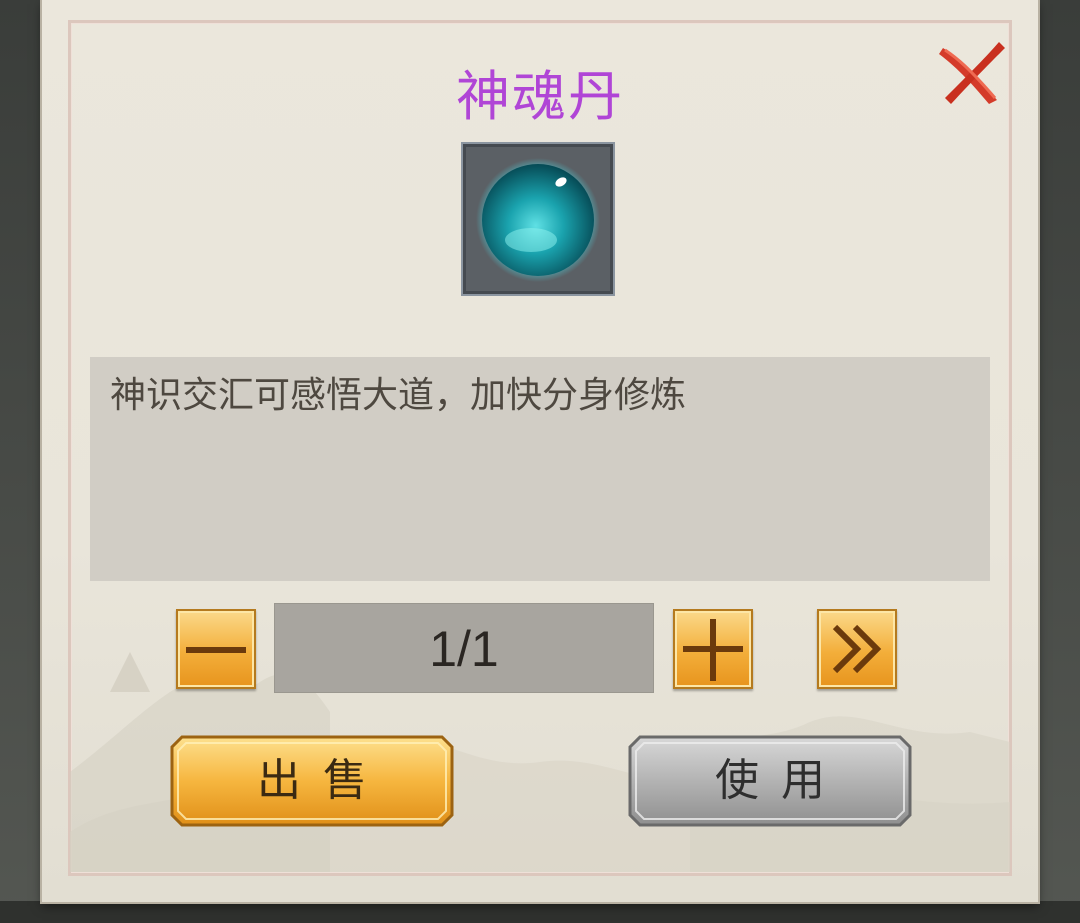  Describe the element at coordinates (323, 780) in the screenshot. I see `sell-button-label: 出售` at that location.